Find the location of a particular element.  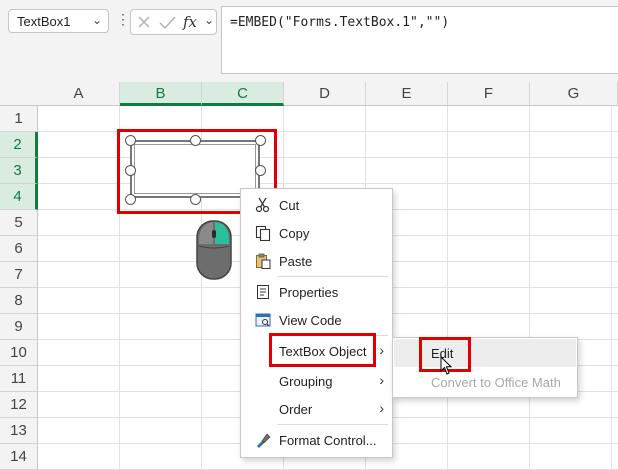

menu-item-view-code: View Code is located at coordinates (316, 320).